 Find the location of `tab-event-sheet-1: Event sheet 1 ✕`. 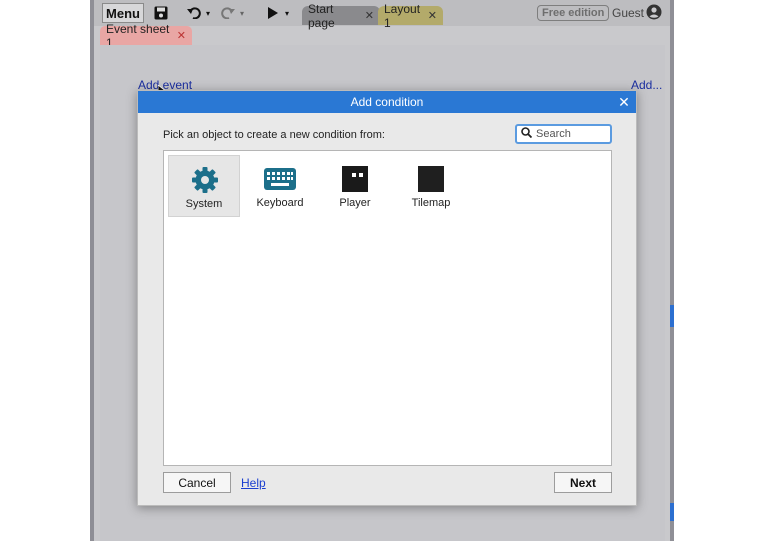

tab-event-sheet-1: Event sheet 1 ✕ is located at coordinates (146, 36).